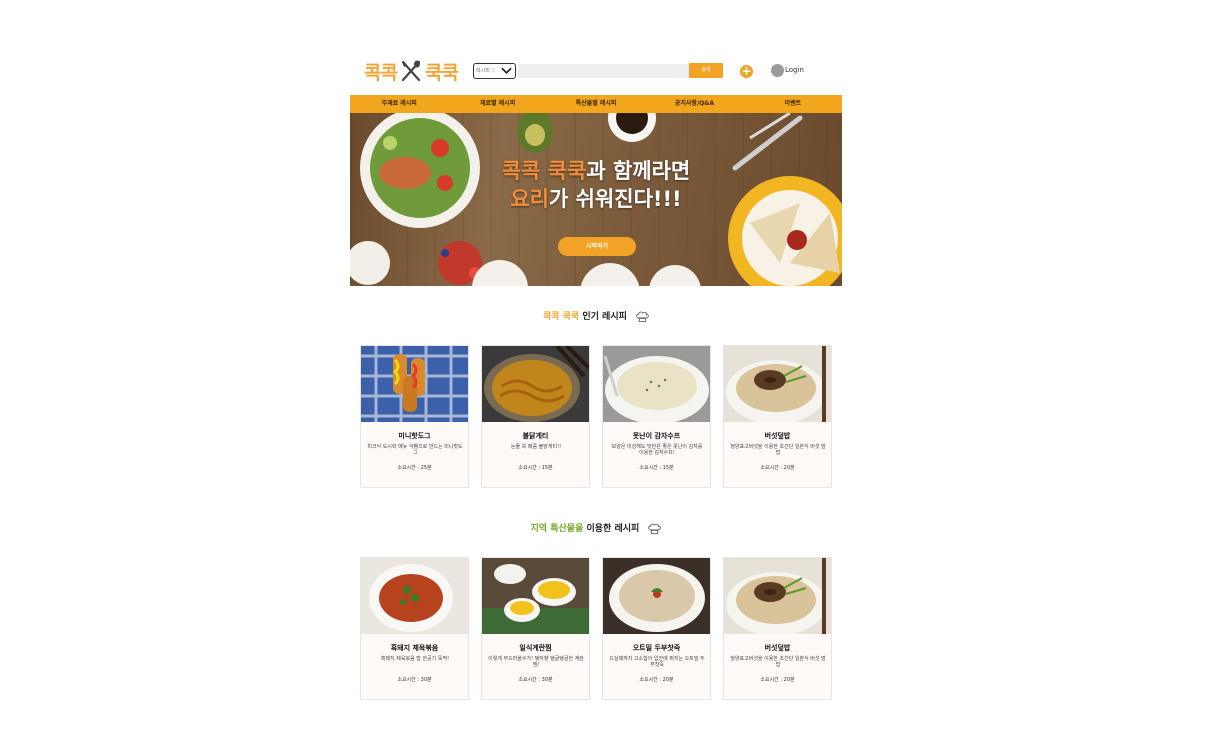 The width and height of the screenshot is (1220, 747). Describe the element at coordinates (535, 436) in the screenshot. I see `recipe-name: 불닭게티` at that location.